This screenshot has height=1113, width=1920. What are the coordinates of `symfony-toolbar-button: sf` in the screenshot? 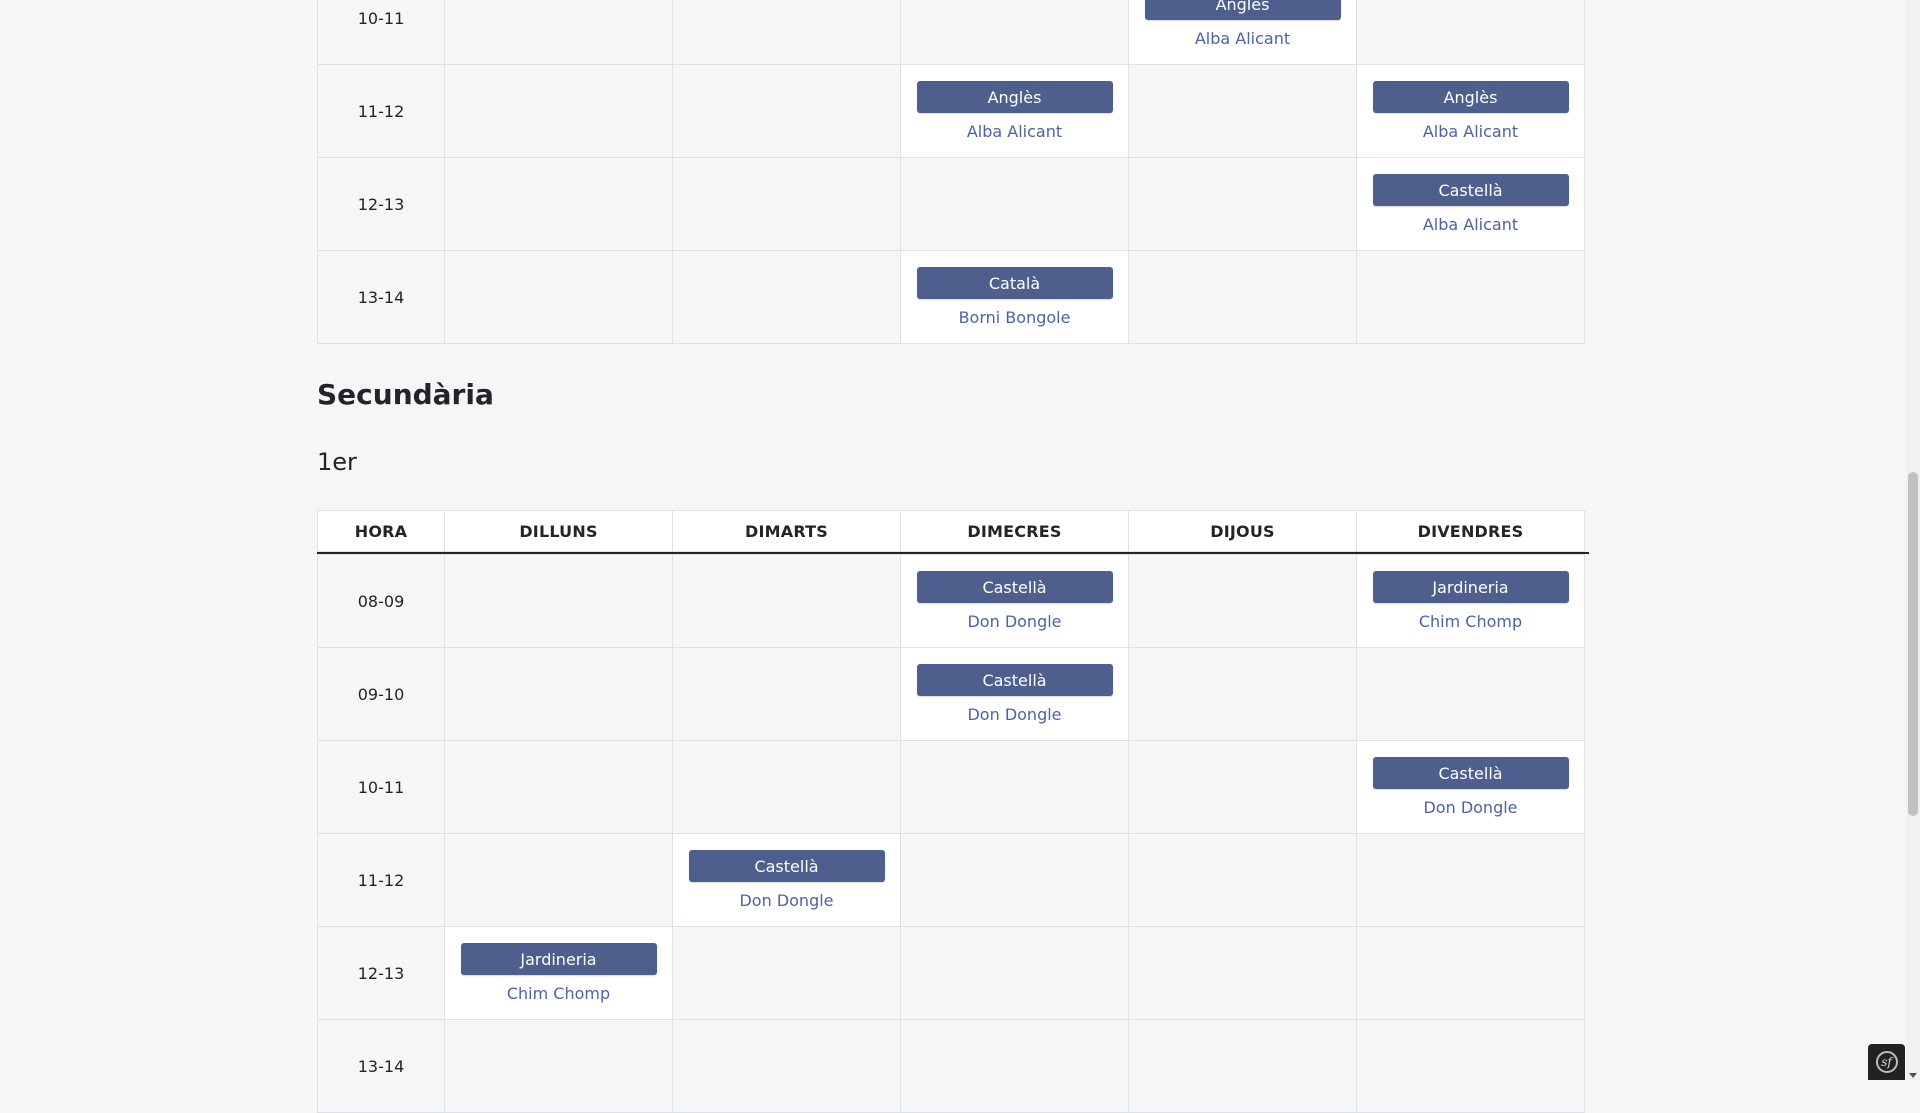 It's located at (1886, 1062).